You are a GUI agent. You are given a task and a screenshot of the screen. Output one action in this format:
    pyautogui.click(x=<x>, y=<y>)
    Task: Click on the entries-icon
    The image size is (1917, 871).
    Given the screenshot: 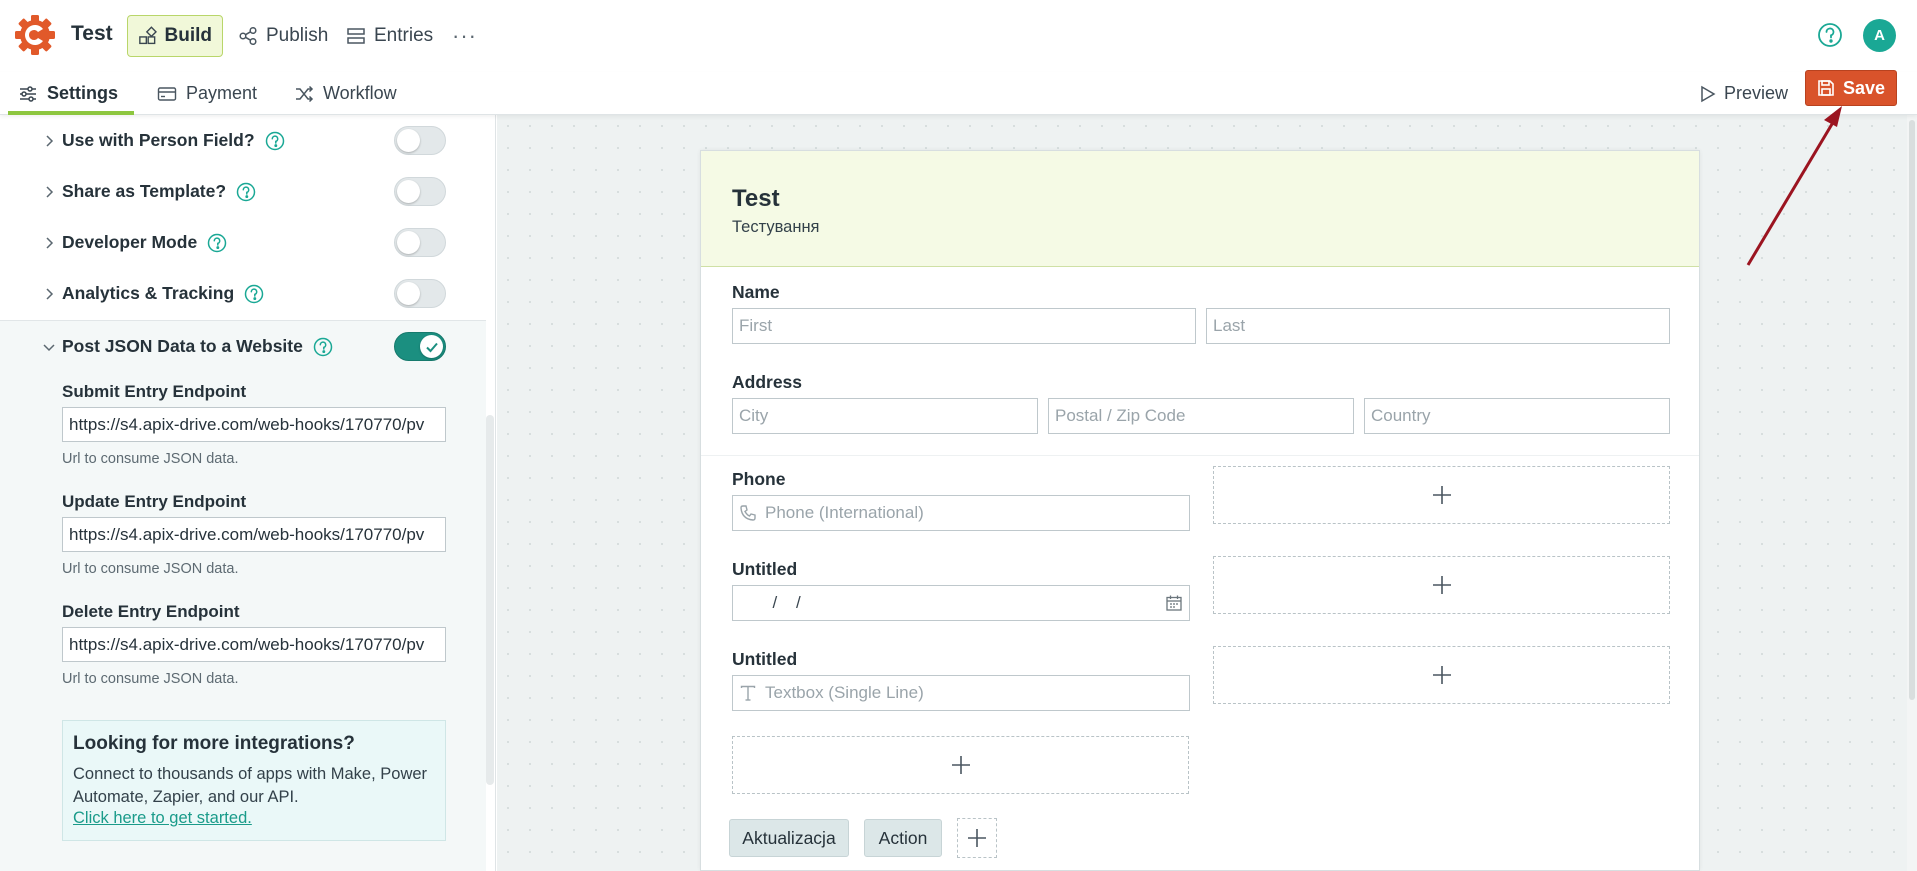 What is the action you would take?
    pyautogui.click(x=356, y=36)
    